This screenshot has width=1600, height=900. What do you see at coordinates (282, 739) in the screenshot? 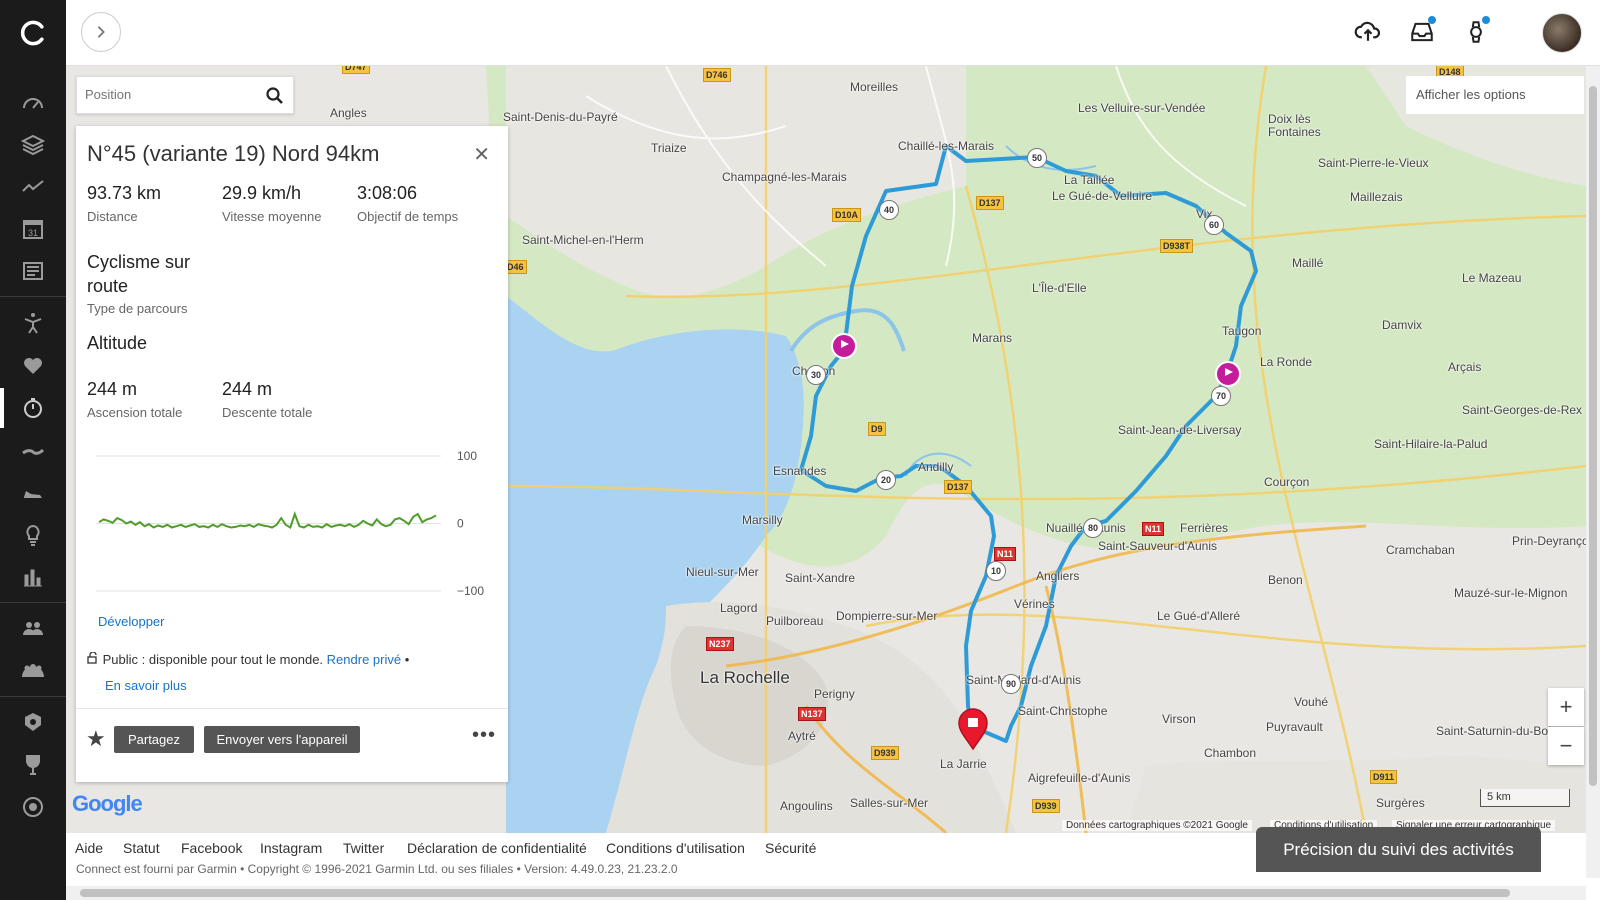
I see `send-to-device-button: Envoyer vers l'appareil` at bounding box center [282, 739].